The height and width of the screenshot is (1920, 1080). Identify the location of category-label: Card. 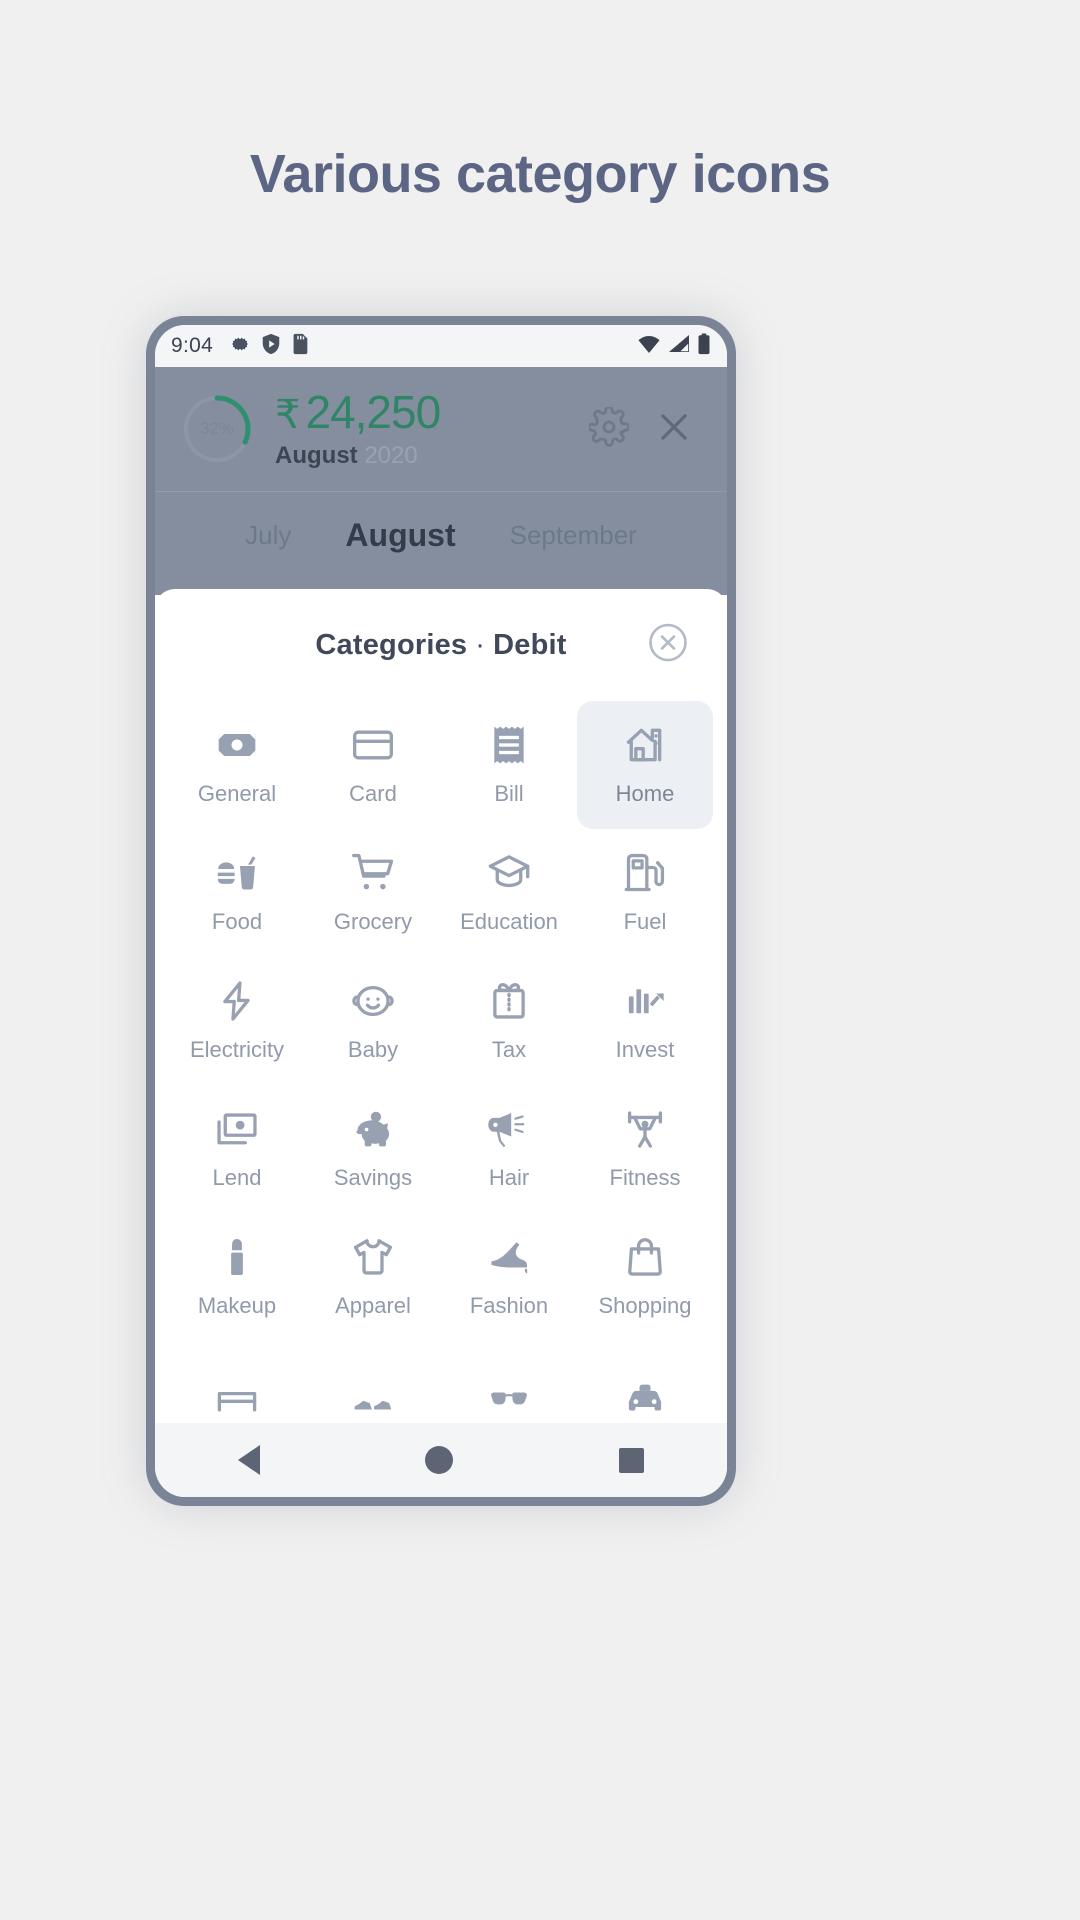
(373, 793).